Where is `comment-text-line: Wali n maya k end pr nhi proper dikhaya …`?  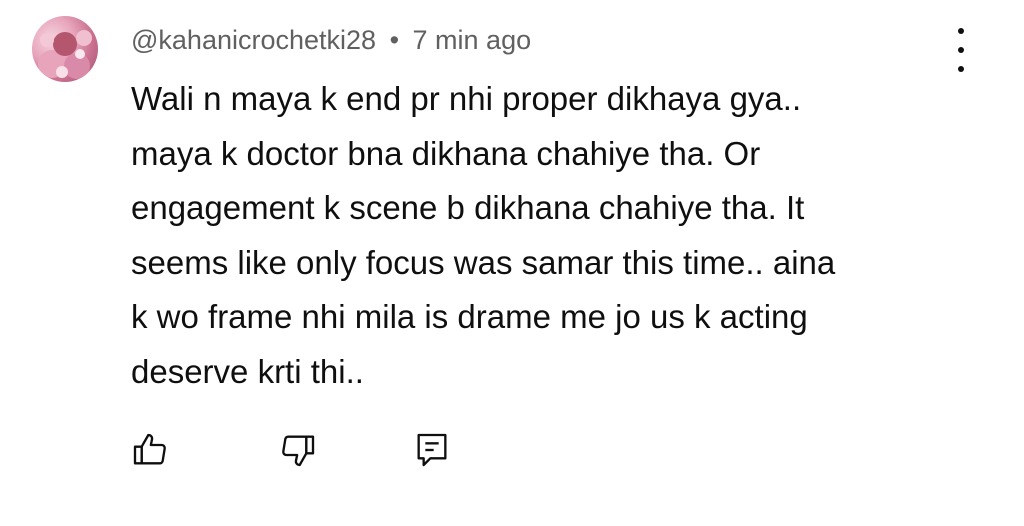
comment-text-line: Wali n maya k end pr nhi proper dikhaya … is located at coordinates (466, 98).